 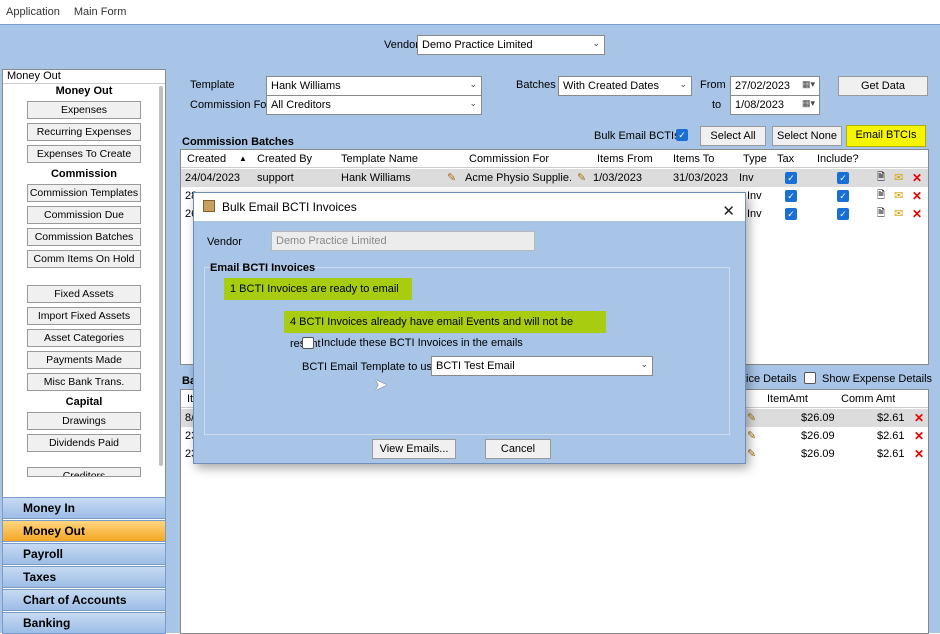 What do you see at coordinates (536, 85) in the screenshot?
I see `batches-label: Batches` at bounding box center [536, 85].